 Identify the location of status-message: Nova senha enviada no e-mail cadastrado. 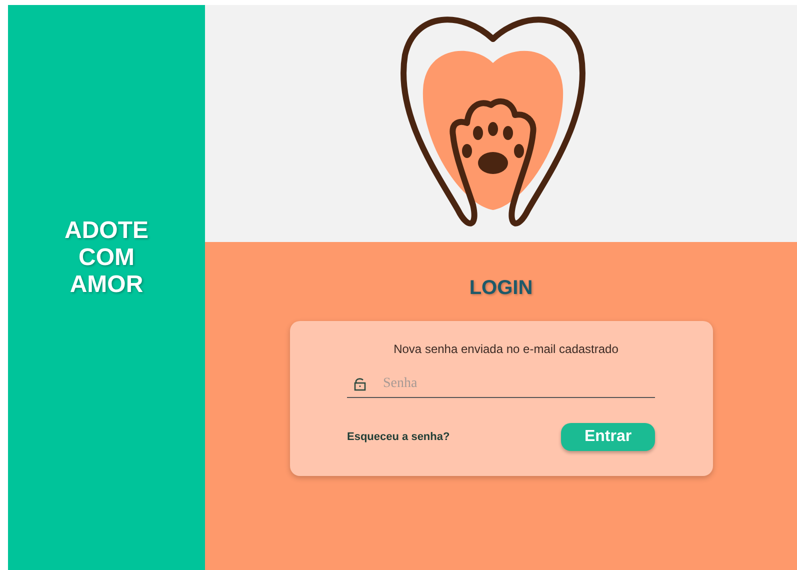
(506, 349).